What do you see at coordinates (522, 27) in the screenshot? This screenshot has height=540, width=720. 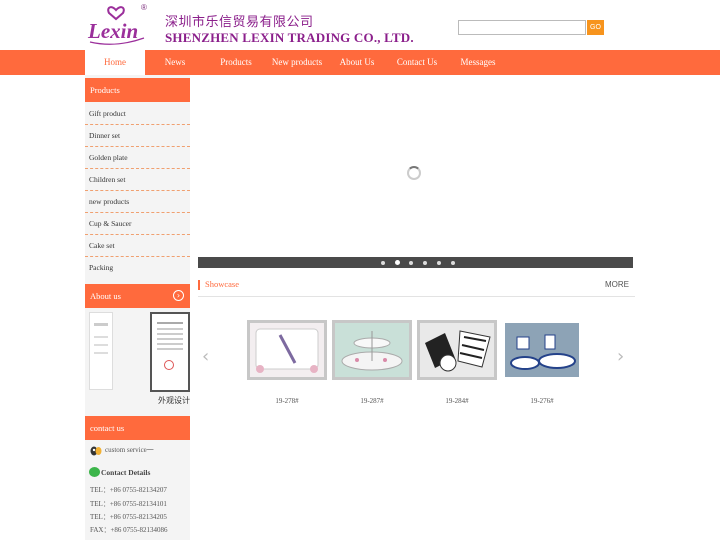 I see `search-input` at bounding box center [522, 27].